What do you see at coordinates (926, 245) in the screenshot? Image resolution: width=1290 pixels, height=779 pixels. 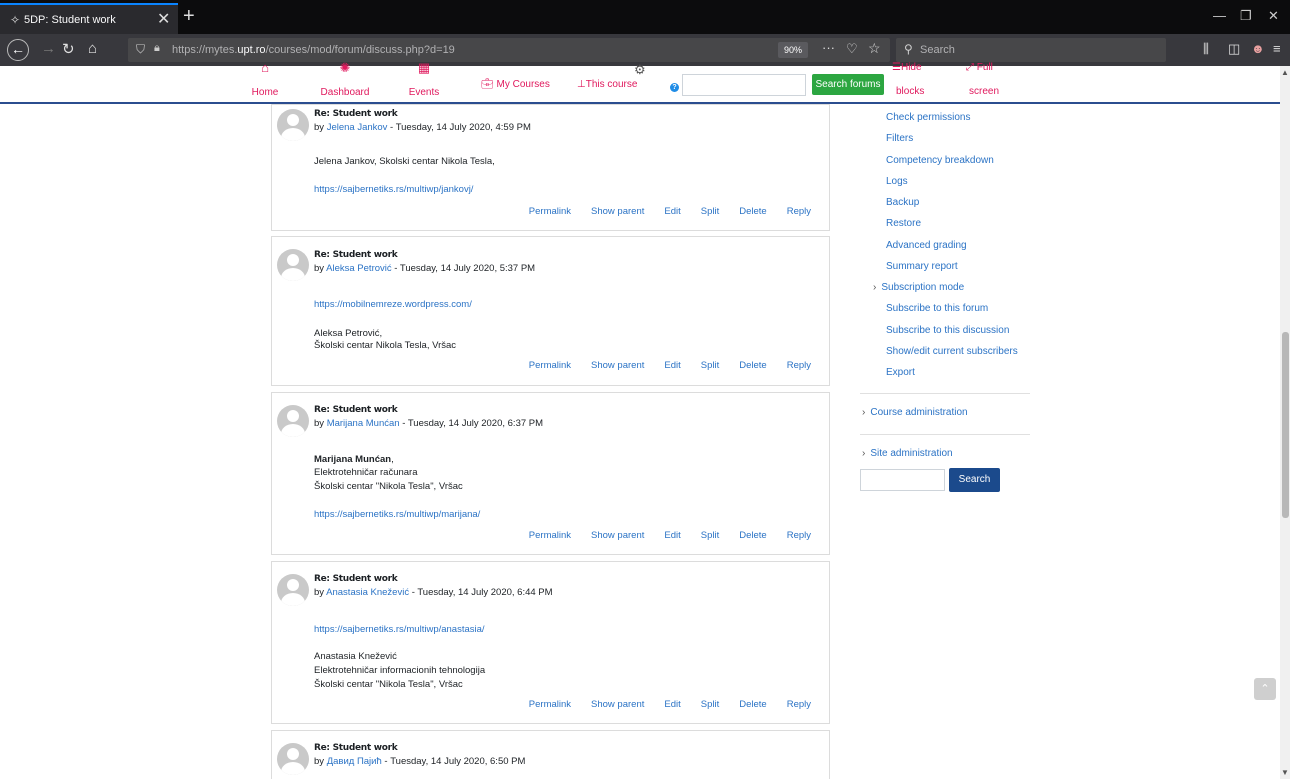 I see `admin-item-advanced-grading: Advanced grading` at bounding box center [926, 245].